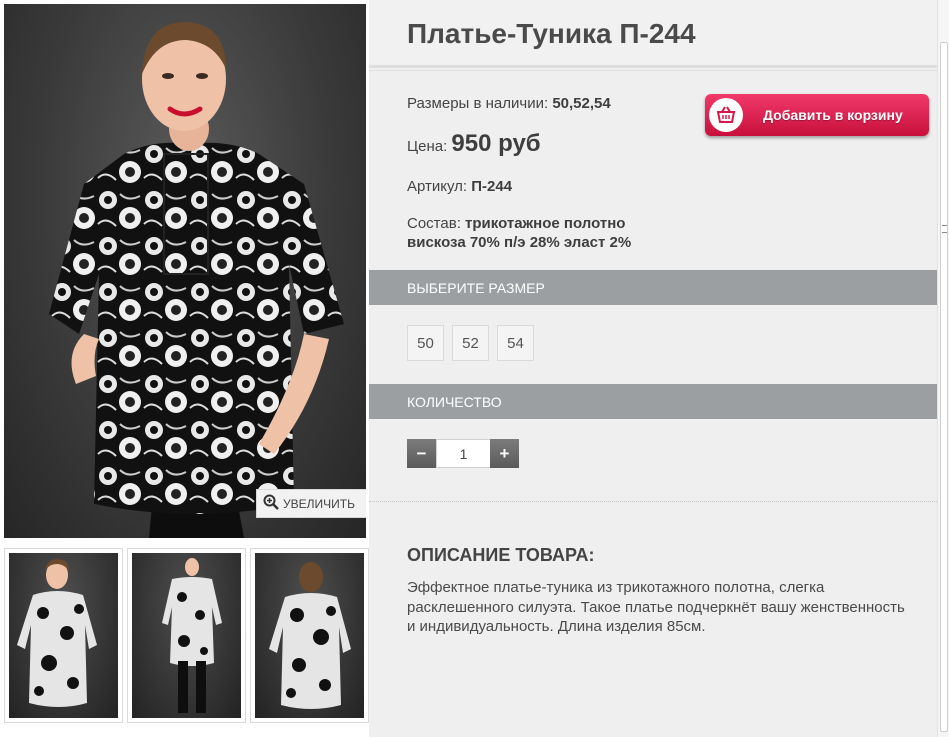  What do you see at coordinates (478, 103) in the screenshot?
I see `sizes-label: Размеры в наличии:` at bounding box center [478, 103].